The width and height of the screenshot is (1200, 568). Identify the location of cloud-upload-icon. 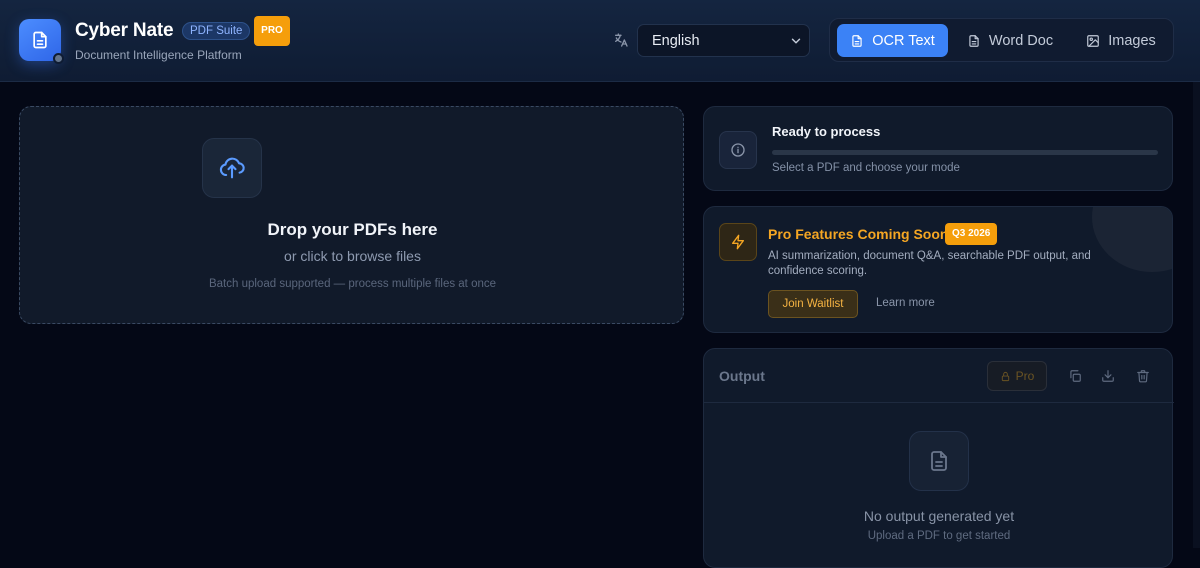
(232, 168).